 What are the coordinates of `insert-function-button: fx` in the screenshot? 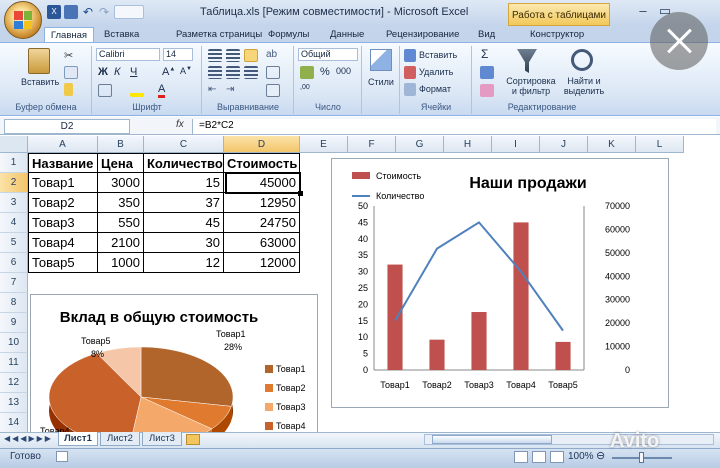 It's located at (180, 124).